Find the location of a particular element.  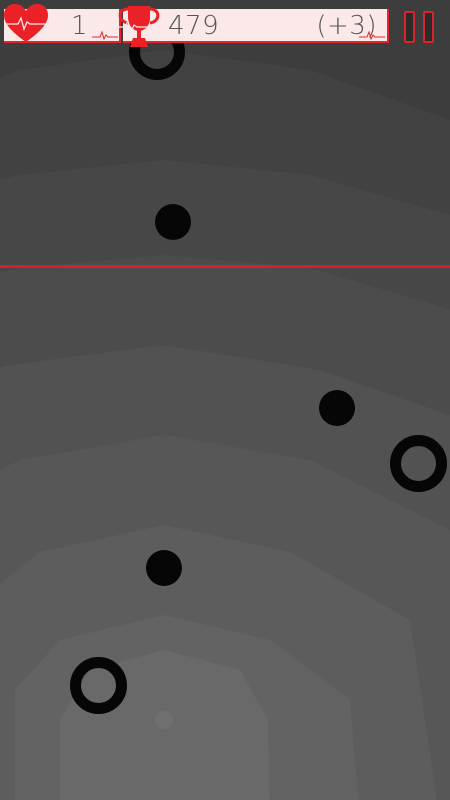

trophy-icon is located at coordinates (139, 26).